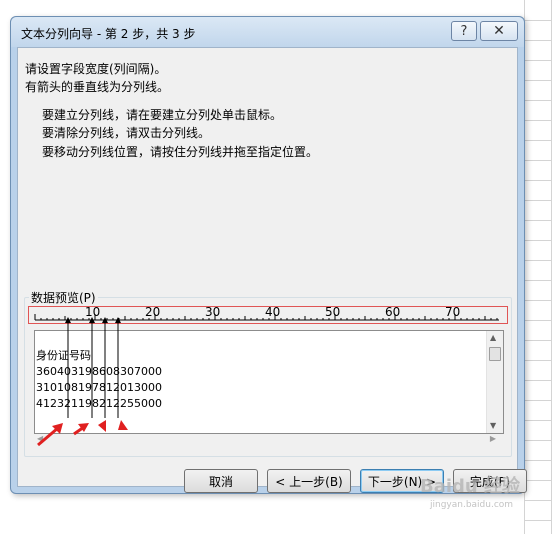 The width and height of the screenshot is (552, 534). I want to click on instruction-text: 有箭头的垂直线为分列线。, so click(97, 87).